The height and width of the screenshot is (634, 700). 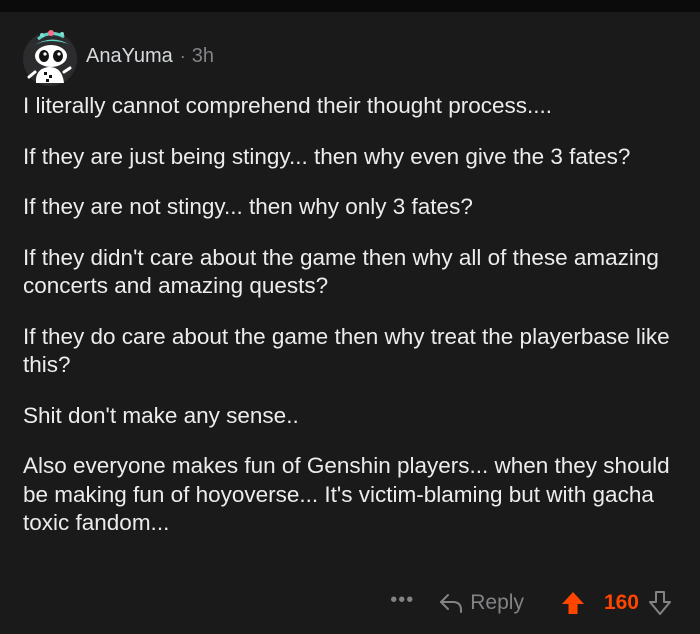 What do you see at coordinates (660, 603) in the screenshot?
I see `downvote-arrow-icon` at bounding box center [660, 603].